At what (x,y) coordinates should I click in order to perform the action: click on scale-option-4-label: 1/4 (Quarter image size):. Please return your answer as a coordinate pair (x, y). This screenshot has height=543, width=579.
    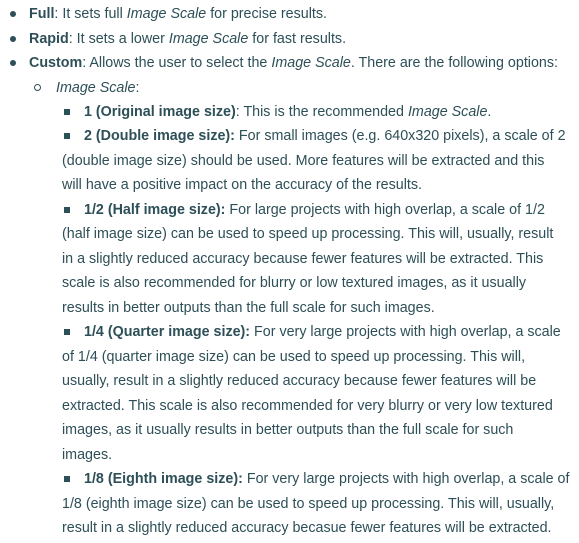
    Looking at the image, I should click on (167, 332).